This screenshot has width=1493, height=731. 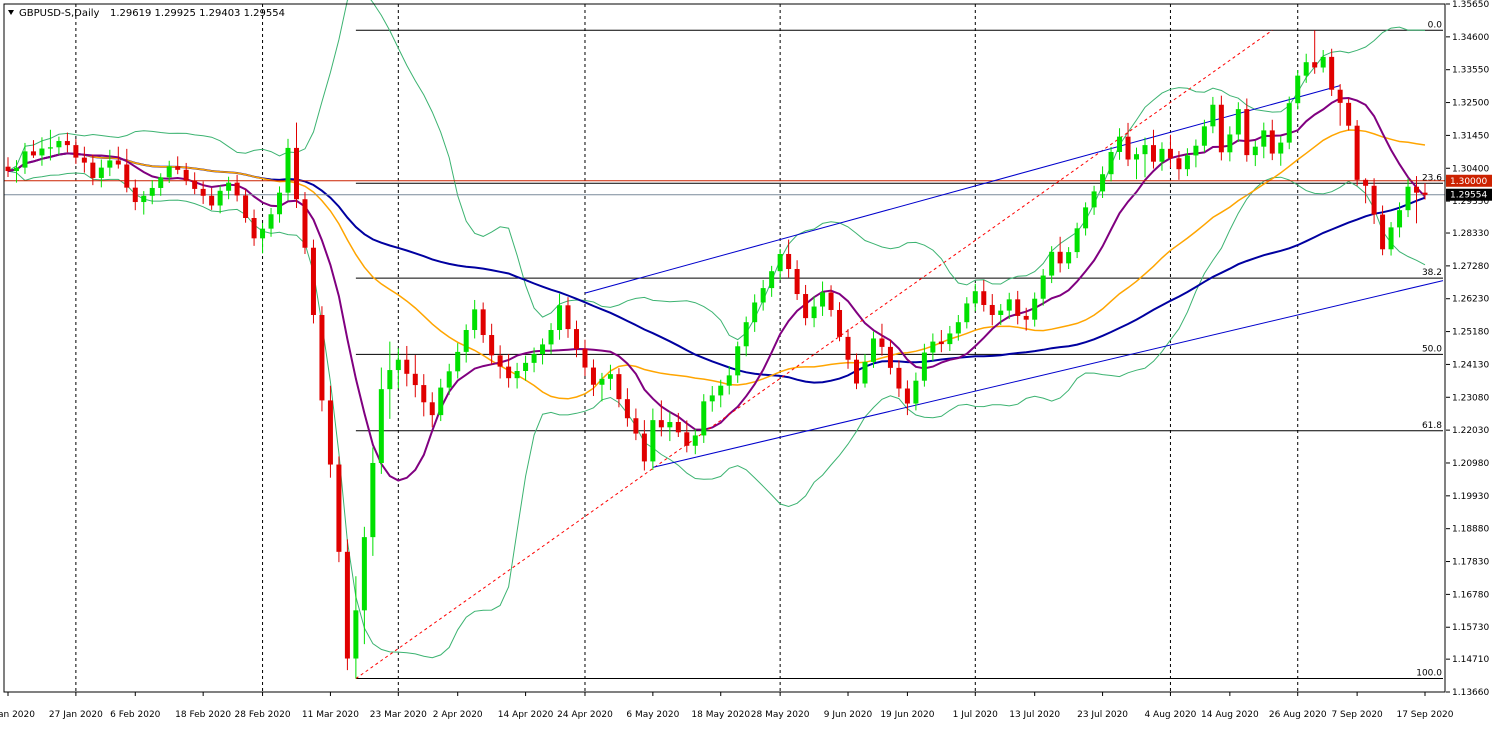 What do you see at coordinates (1470, 5) in the screenshot?
I see `y-tick-label: 1.35650` at bounding box center [1470, 5].